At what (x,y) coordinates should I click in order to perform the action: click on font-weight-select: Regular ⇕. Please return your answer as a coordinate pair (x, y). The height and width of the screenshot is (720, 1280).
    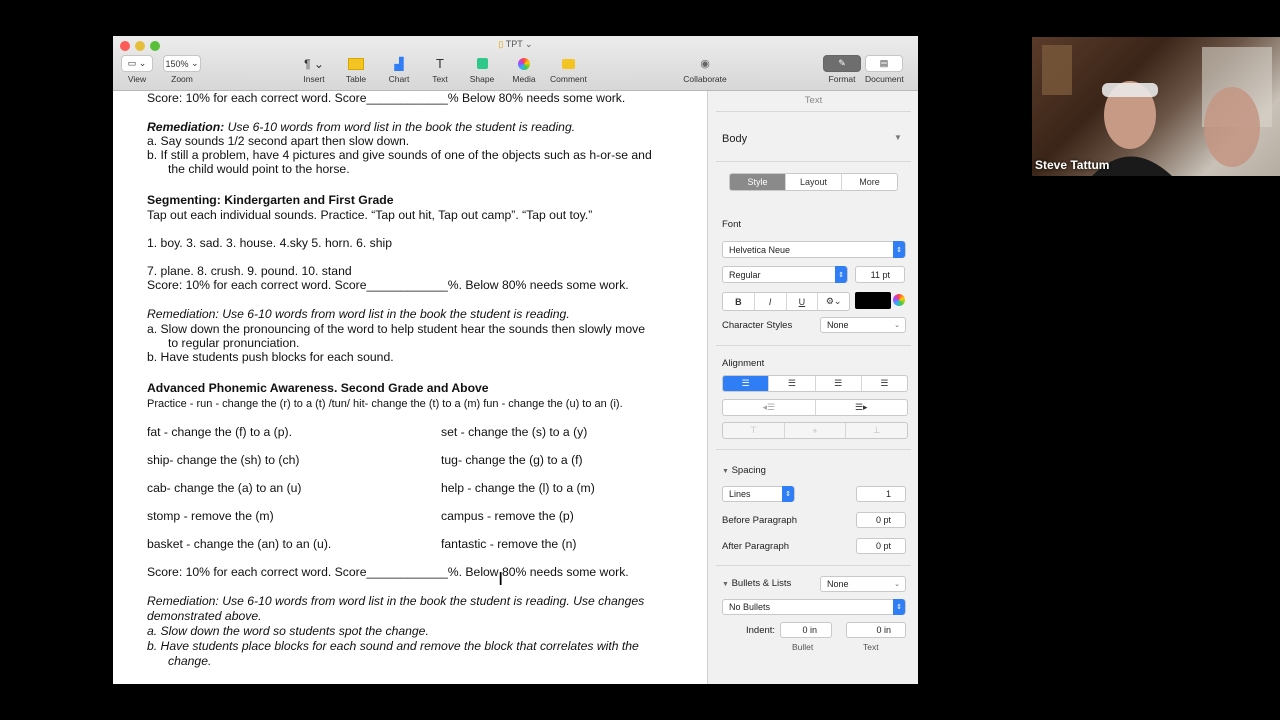
    Looking at the image, I should click on (785, 274).